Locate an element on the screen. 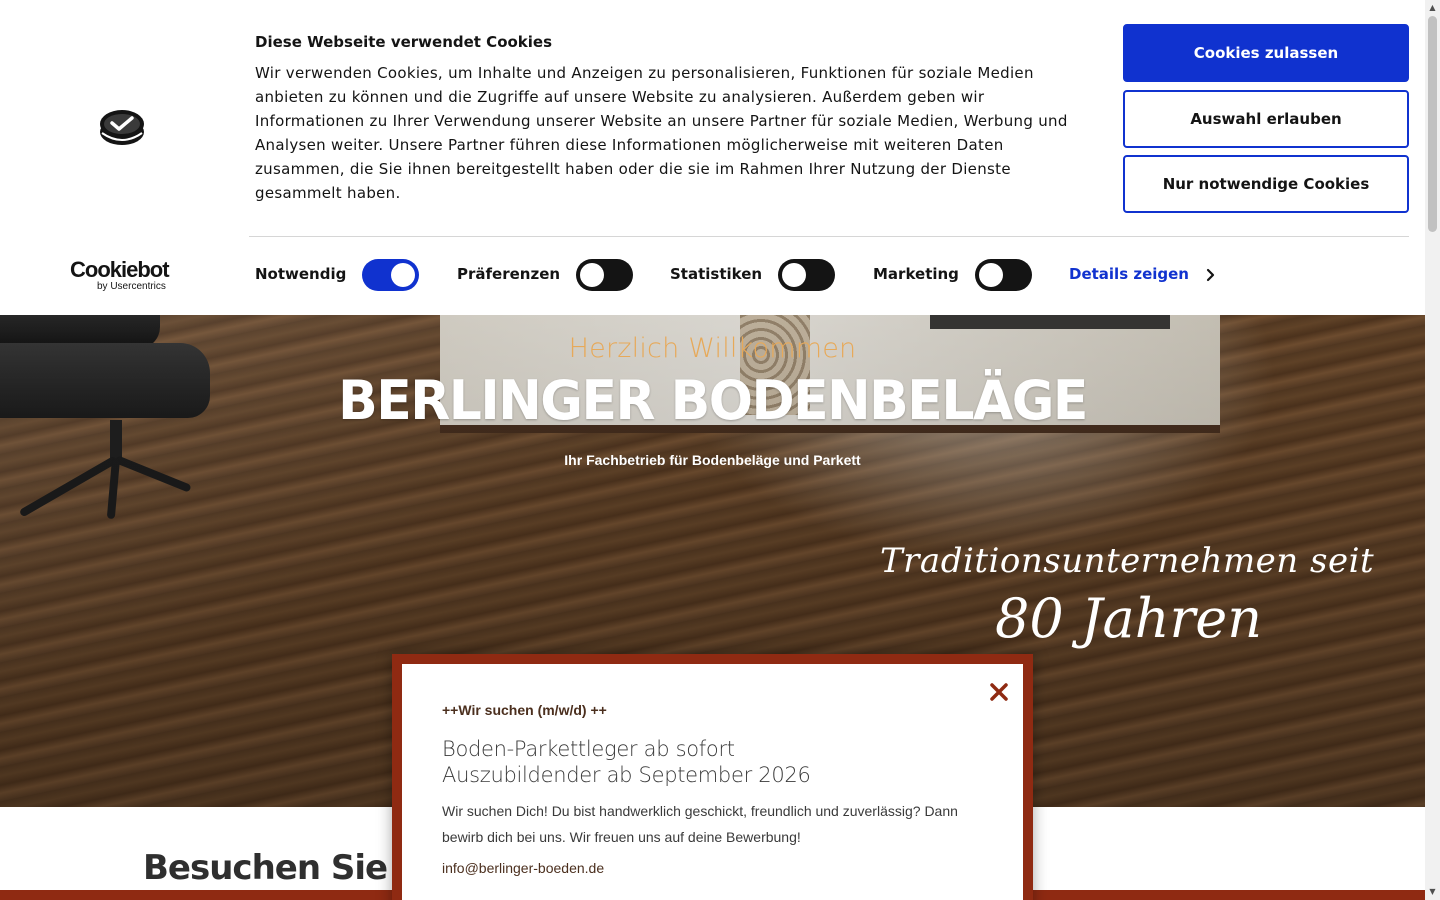 This screenshot has width=1440, height=900. chevron-right-icon is located at coordinates (1211, 275).